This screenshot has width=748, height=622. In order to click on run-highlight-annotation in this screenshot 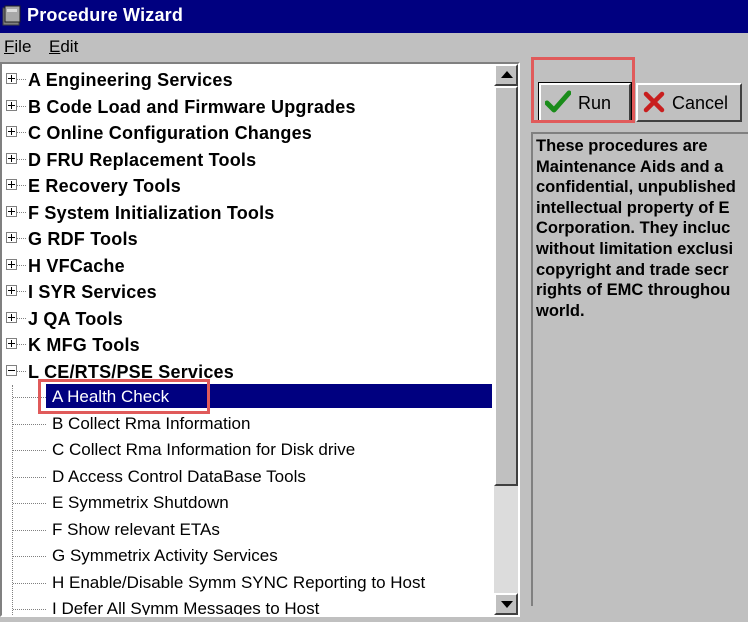, I will do `click(583, 90)`.